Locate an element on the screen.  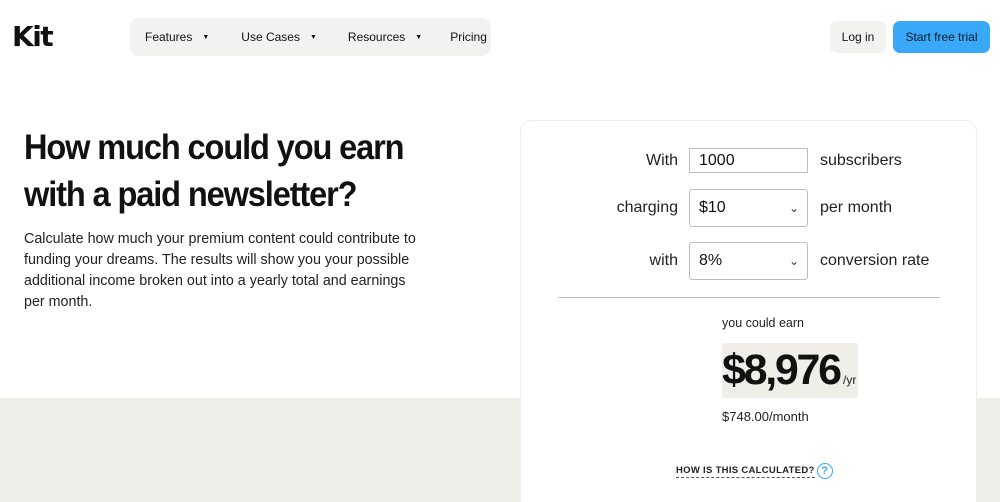
login-button: Log in is located at coordinates (858, 37).